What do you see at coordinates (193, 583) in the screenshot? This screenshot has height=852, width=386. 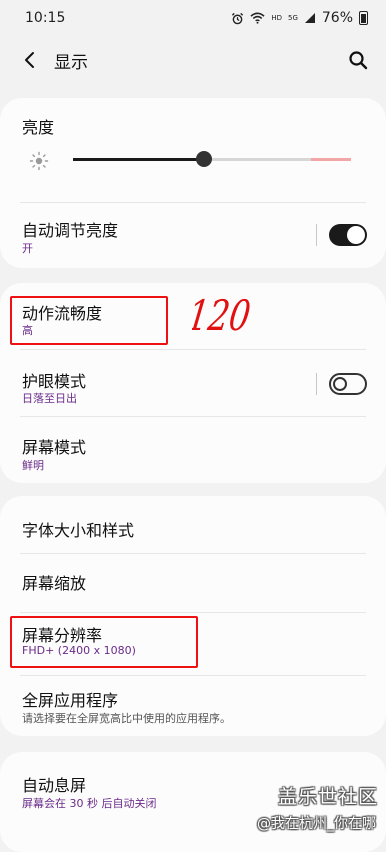 I see `screen-zoom-row: 屏幕缩放` at bounding box center [193, 583].